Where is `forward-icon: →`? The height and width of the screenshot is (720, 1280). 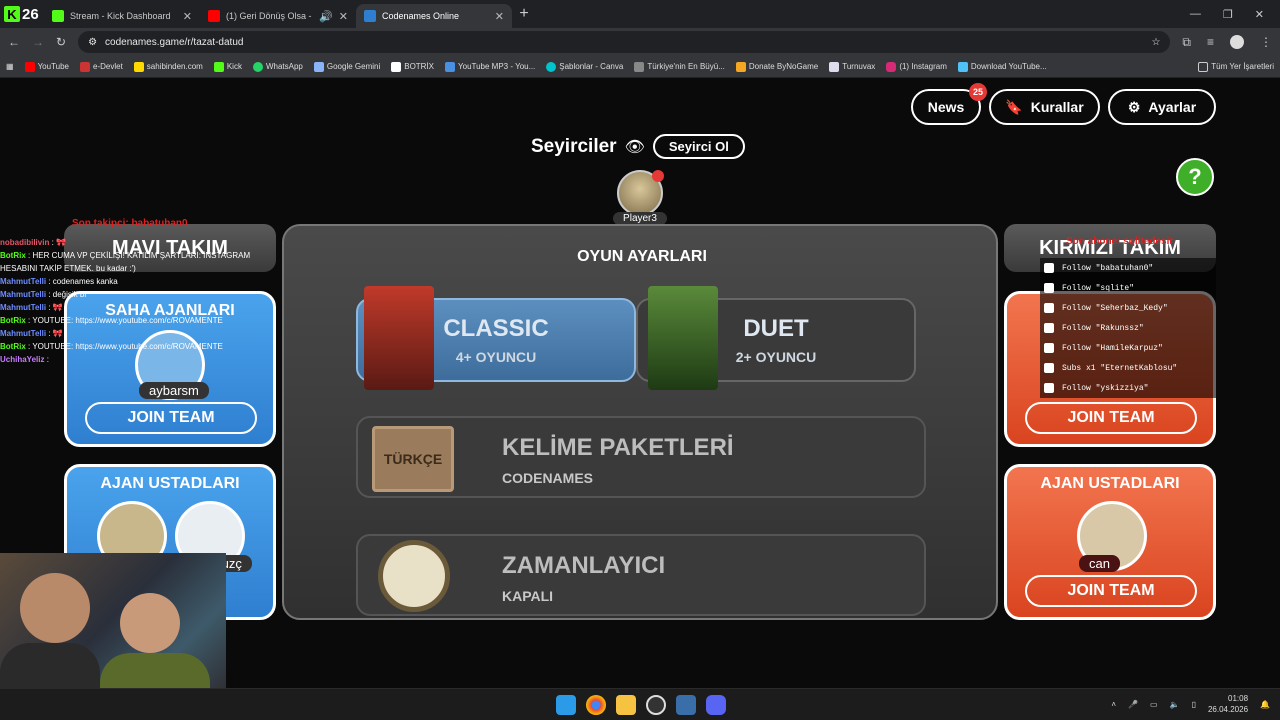
forward-icon: → is located at coordinates (38, 42).